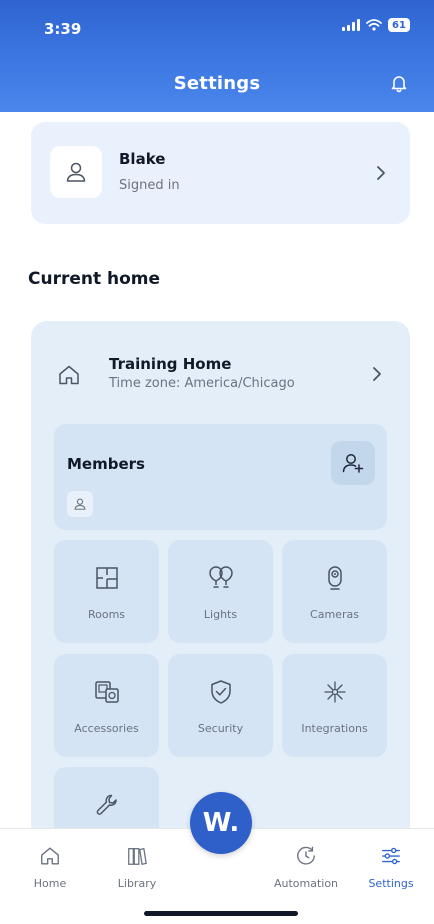  Describe the element at coordinates (306, 856) in the screenshot. I see `clock-icon` at that location.